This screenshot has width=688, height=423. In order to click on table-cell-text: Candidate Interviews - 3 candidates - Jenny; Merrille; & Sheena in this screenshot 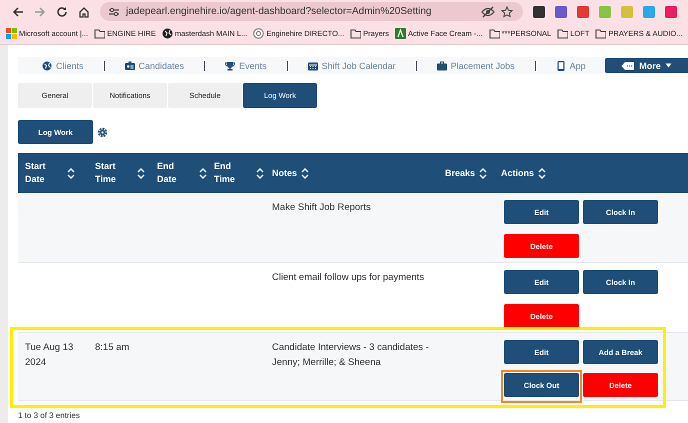, I will do `click(351, 355)`.